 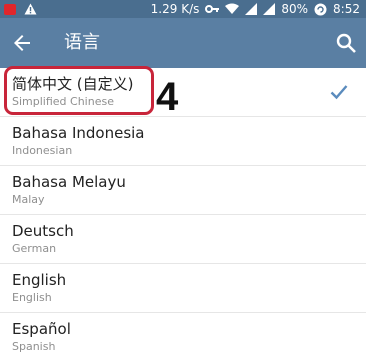 I want to click on language-subtitle: English, so click(x=32, y=297).